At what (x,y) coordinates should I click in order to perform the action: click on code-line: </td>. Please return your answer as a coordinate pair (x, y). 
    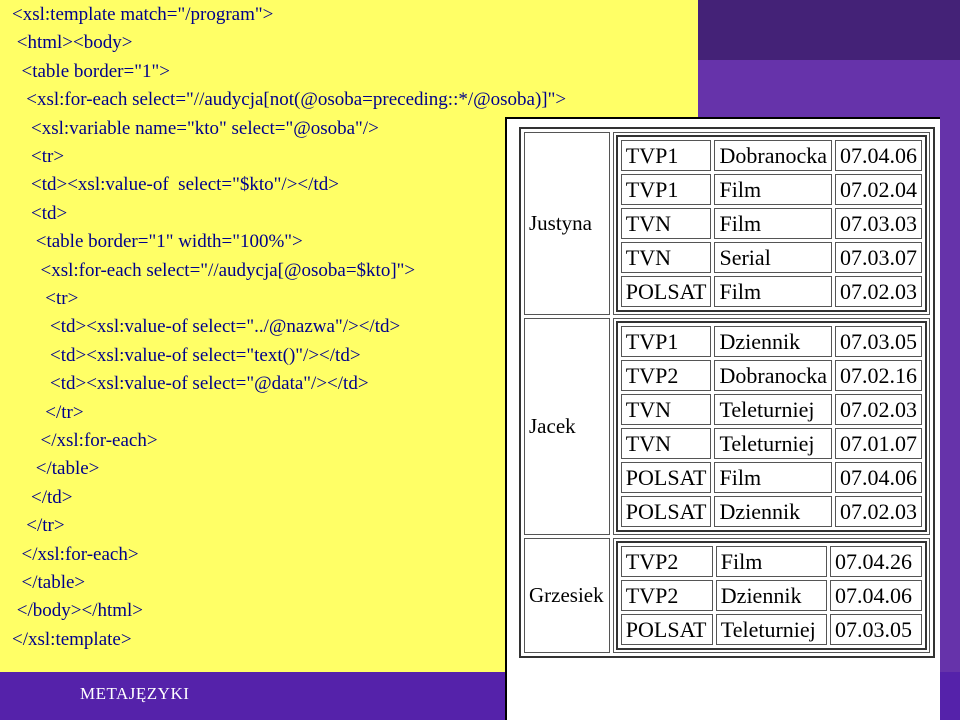
    Looking at the image, I should click on (42, 497).